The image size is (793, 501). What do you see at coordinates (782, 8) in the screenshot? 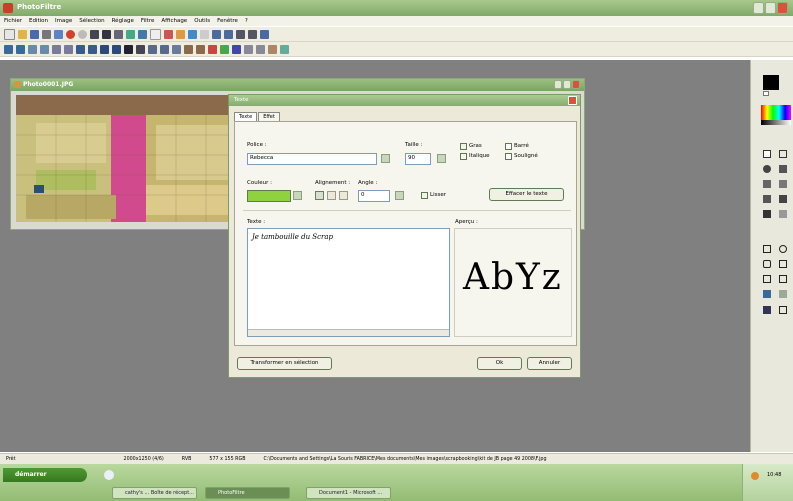
I see `close-button` at bounding box center [782, 8].